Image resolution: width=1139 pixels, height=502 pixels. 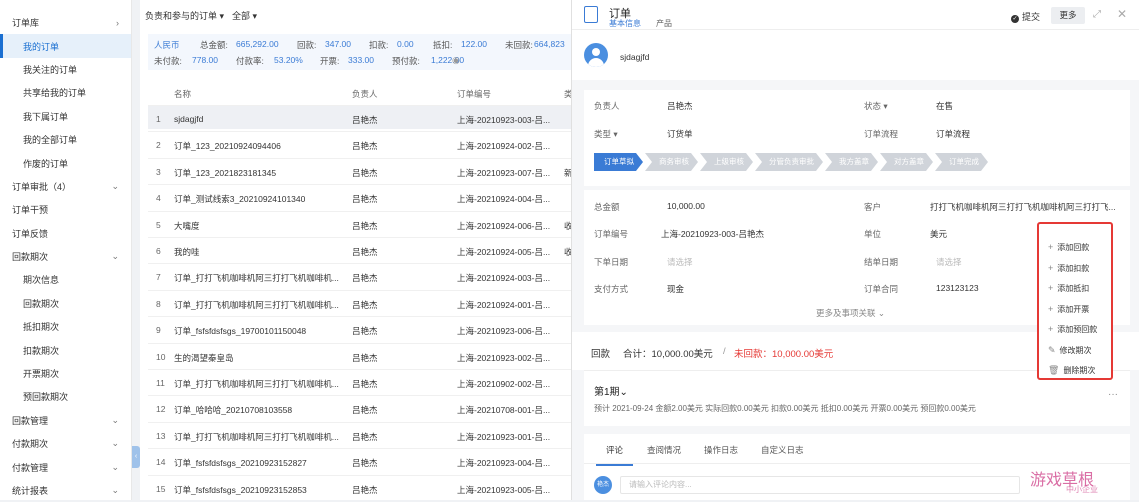 I want to click on sidebar-item-label: 回款期次, so click(x=30, y=257).